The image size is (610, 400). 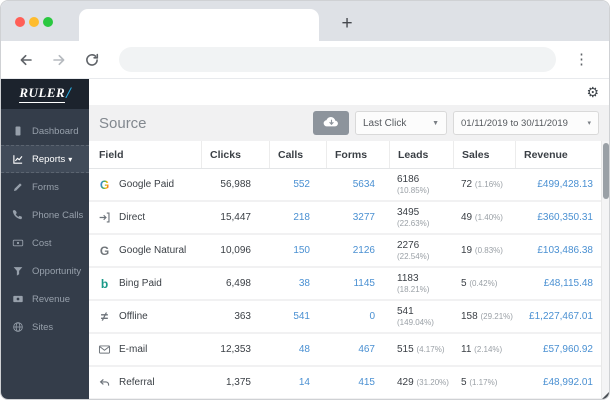 What do you see at coordinates (58, 215) in the screenshot?
I see `sidebar-item-label: Phone Calls` at bounding box center [58, 215].